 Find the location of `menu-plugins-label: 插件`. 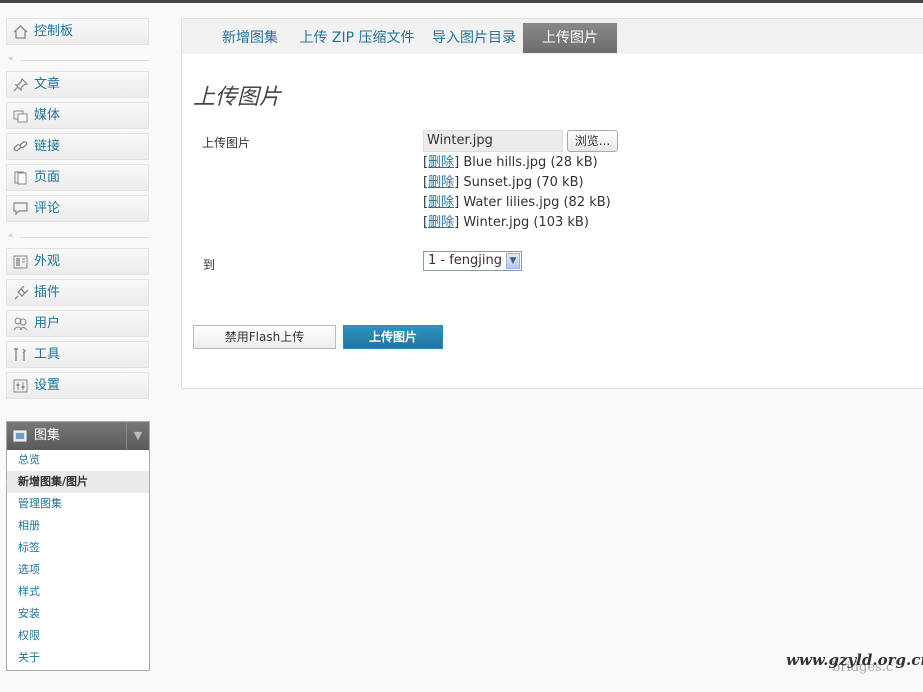

menu-plugins-label: 插件 is located at coordinates (47, 292).